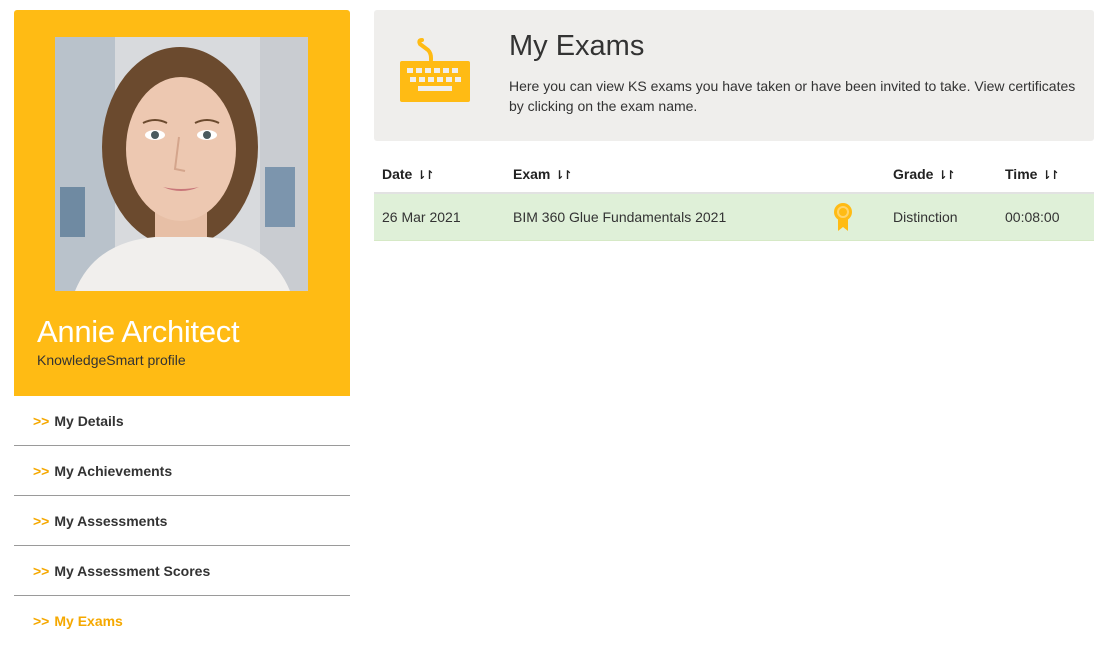 The height and width of the screenshot is (647, 1102). I want to click on cell-exam-link: BIM 360 Glue Fundamentals 2021, so click(665, 217).